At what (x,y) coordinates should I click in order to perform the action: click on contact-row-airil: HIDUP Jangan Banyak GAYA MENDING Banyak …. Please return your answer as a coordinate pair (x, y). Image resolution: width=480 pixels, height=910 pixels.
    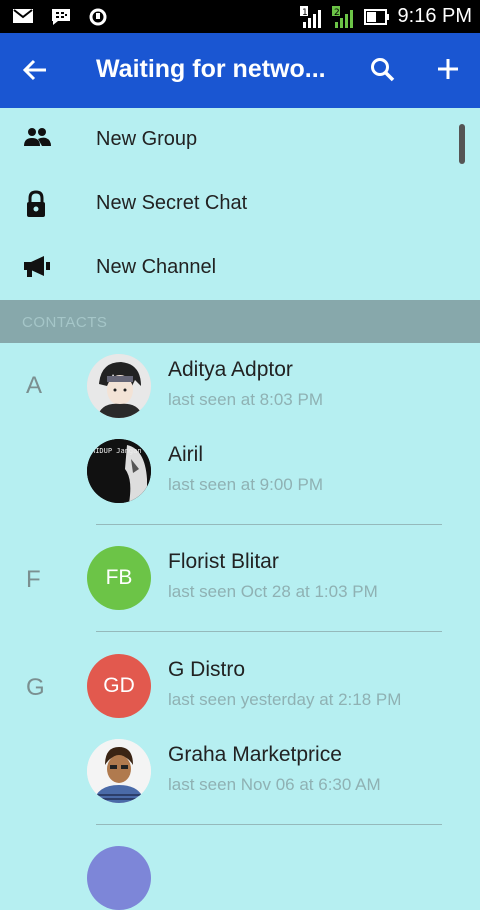
    Looking at the image, I should click on (240, 482).